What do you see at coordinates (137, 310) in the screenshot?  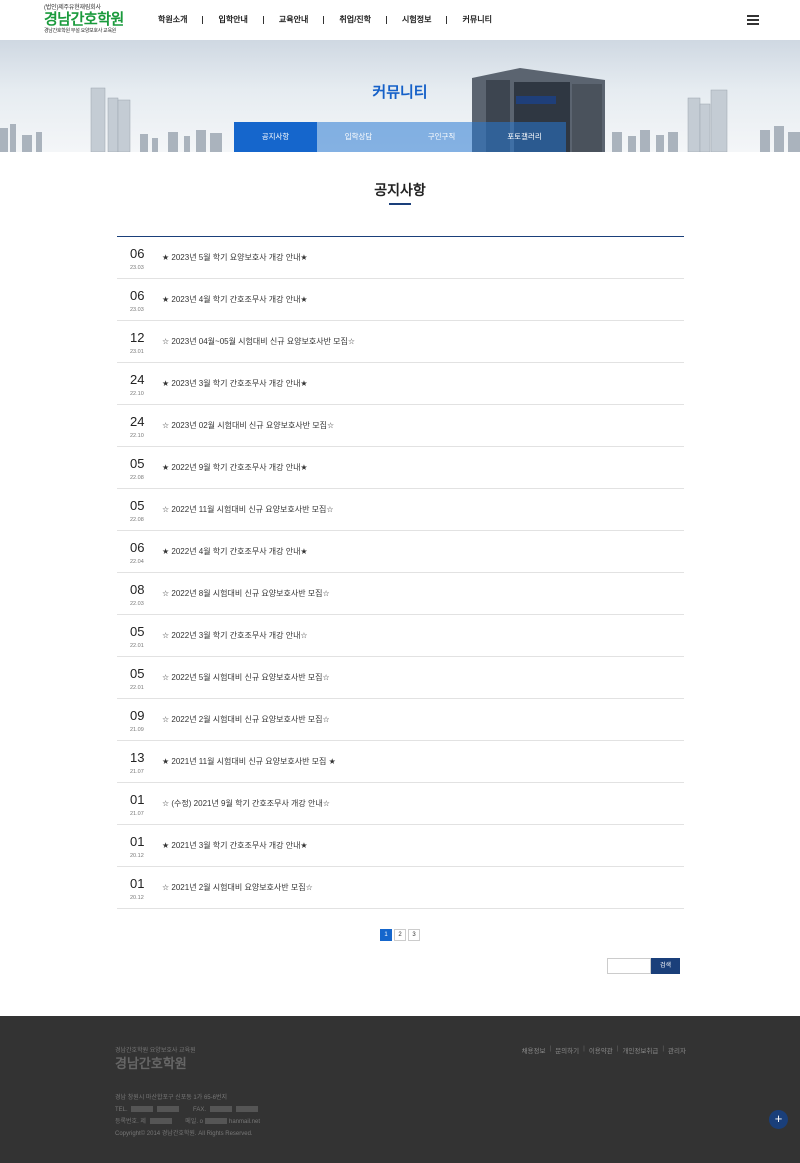 I see `notice-year-month: 23.03` at bounding box center [137, 310].